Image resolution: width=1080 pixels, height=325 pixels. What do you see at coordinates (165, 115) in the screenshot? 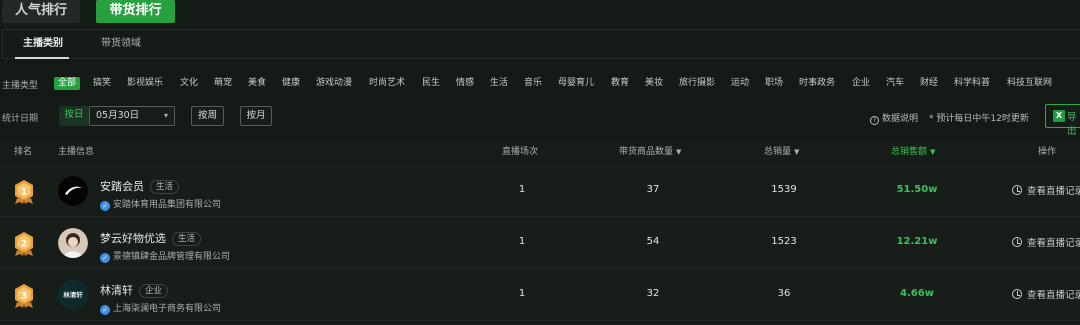
I see `chevron-down-icon: ▾` at bounding box center [165, 115].